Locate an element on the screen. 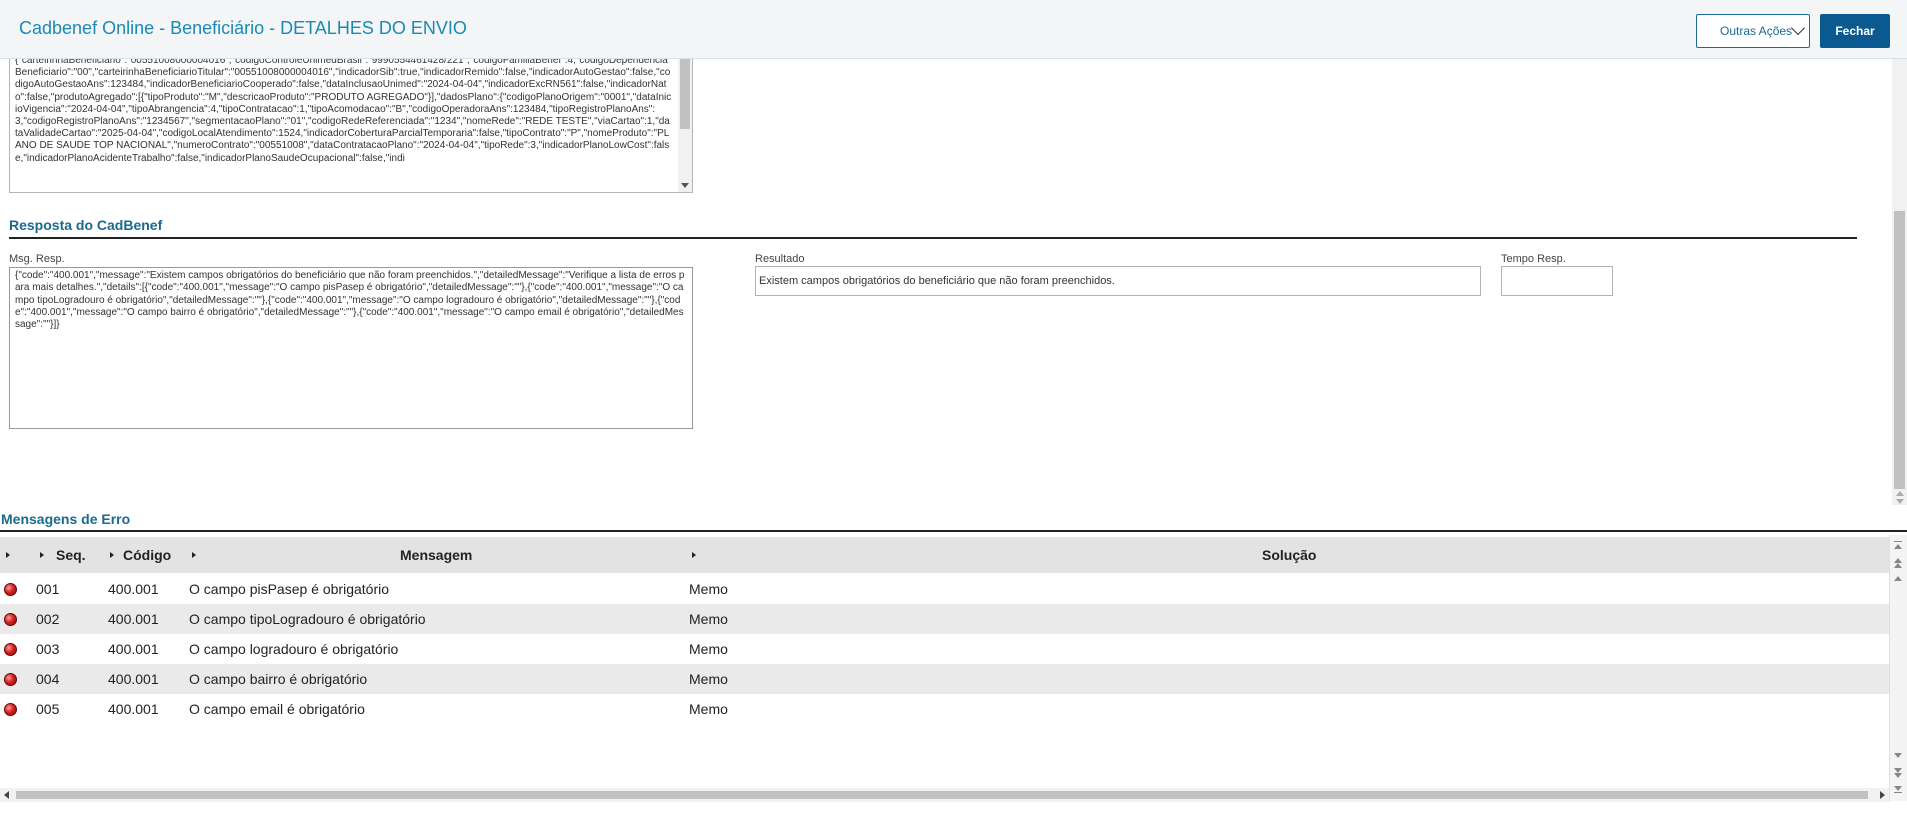 This screenshot has width=1907, height=828. resposta-divider is located at coordinates (933, 238).